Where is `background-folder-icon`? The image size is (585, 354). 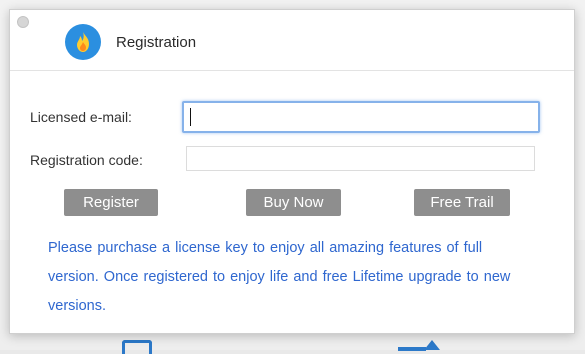 background-folder-icon is located at coordinates (137, 347).